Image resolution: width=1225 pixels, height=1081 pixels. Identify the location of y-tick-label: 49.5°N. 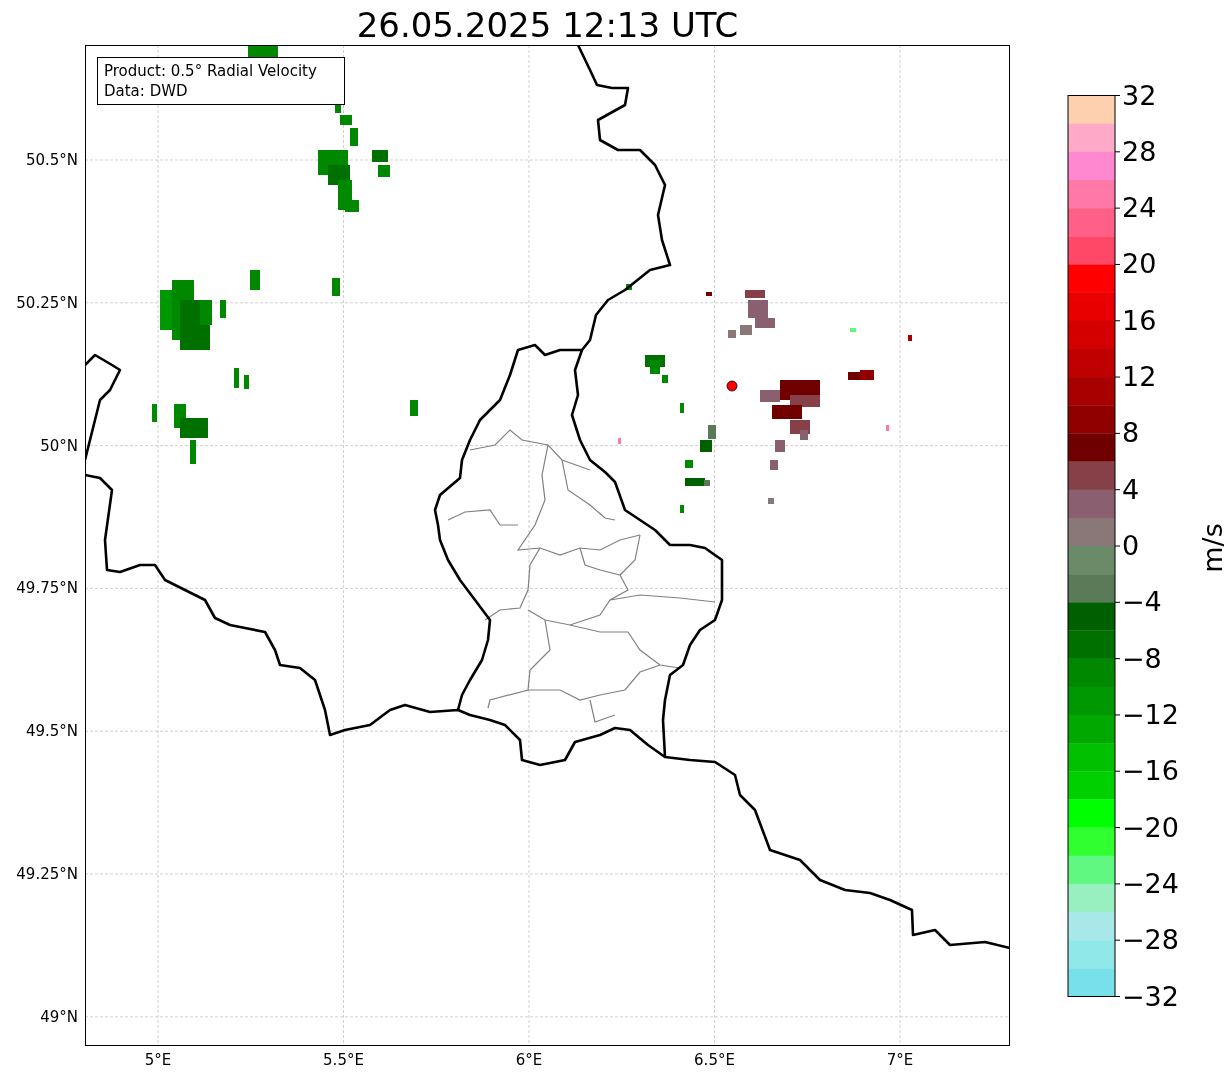
(51, 731).